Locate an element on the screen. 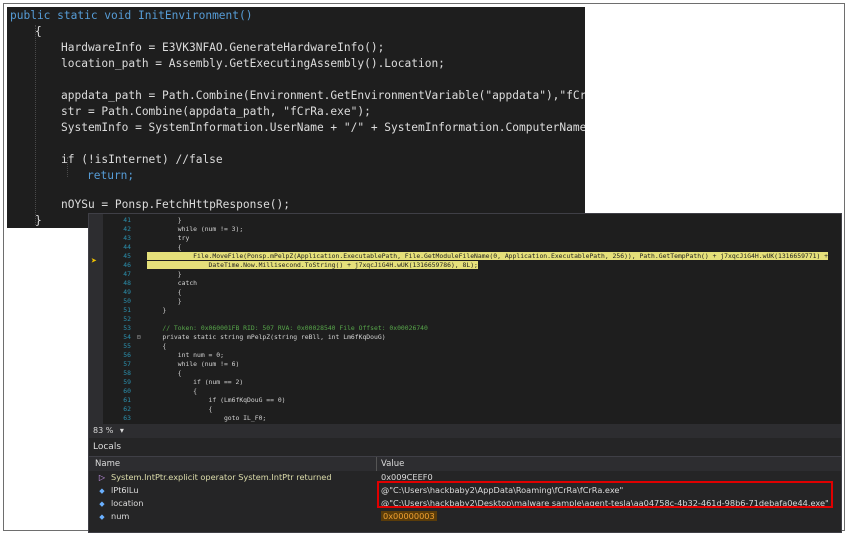 This screenshot has height=536, width=850. highlight-annotation-box is located at coordinates (605, 494).